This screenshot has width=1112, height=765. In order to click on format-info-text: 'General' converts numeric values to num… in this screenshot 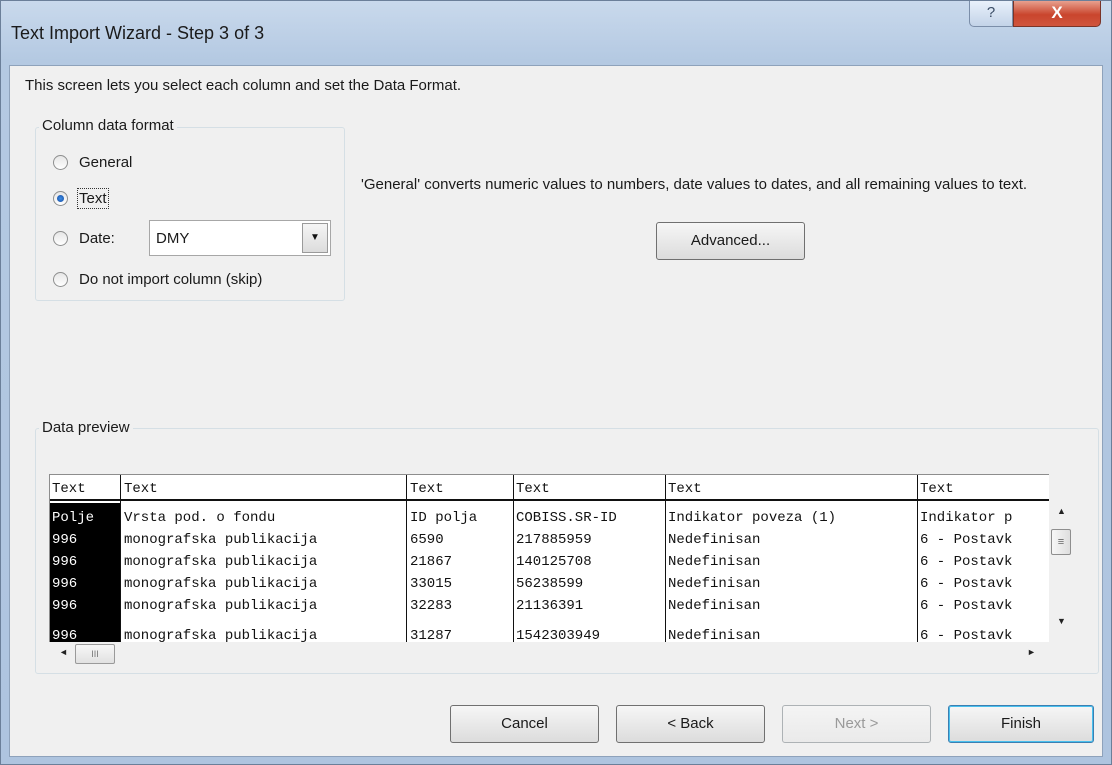, I will do `click(694, 184)`.